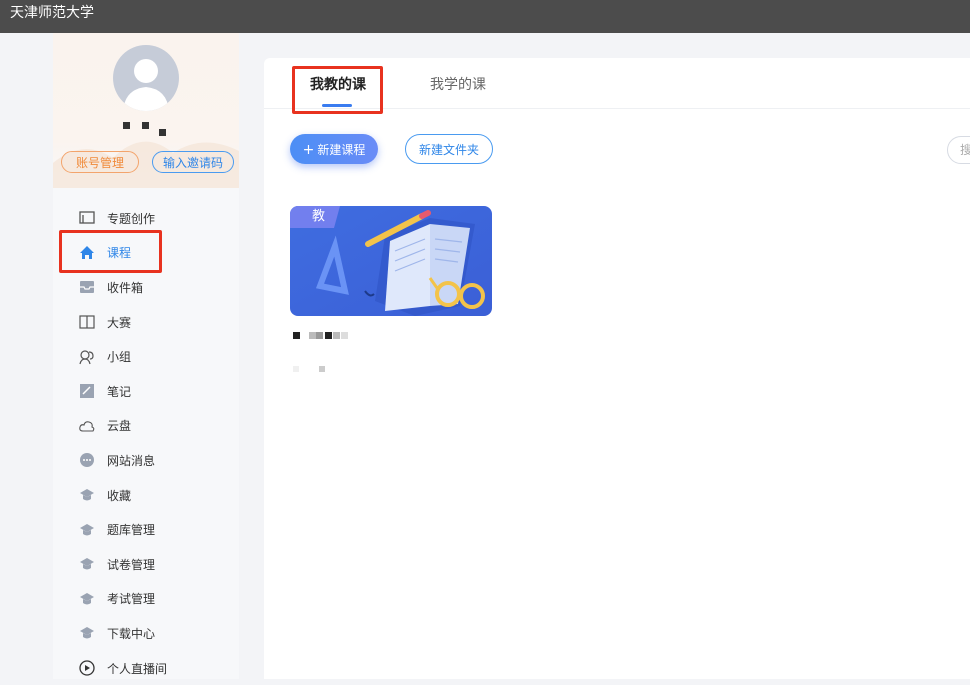 The height and width of the screenshot is (685, 970). Describe the element at coordinates (328, 336) in the screenshot. I see `course-title-redacted` at that location.